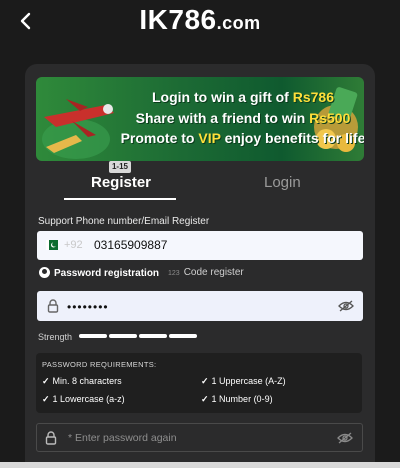 This screenshot has height=468, width=400. Describe the element at coordinates (52, 245) in the screenshot. I see `pakistan-flag-icon` at that location.